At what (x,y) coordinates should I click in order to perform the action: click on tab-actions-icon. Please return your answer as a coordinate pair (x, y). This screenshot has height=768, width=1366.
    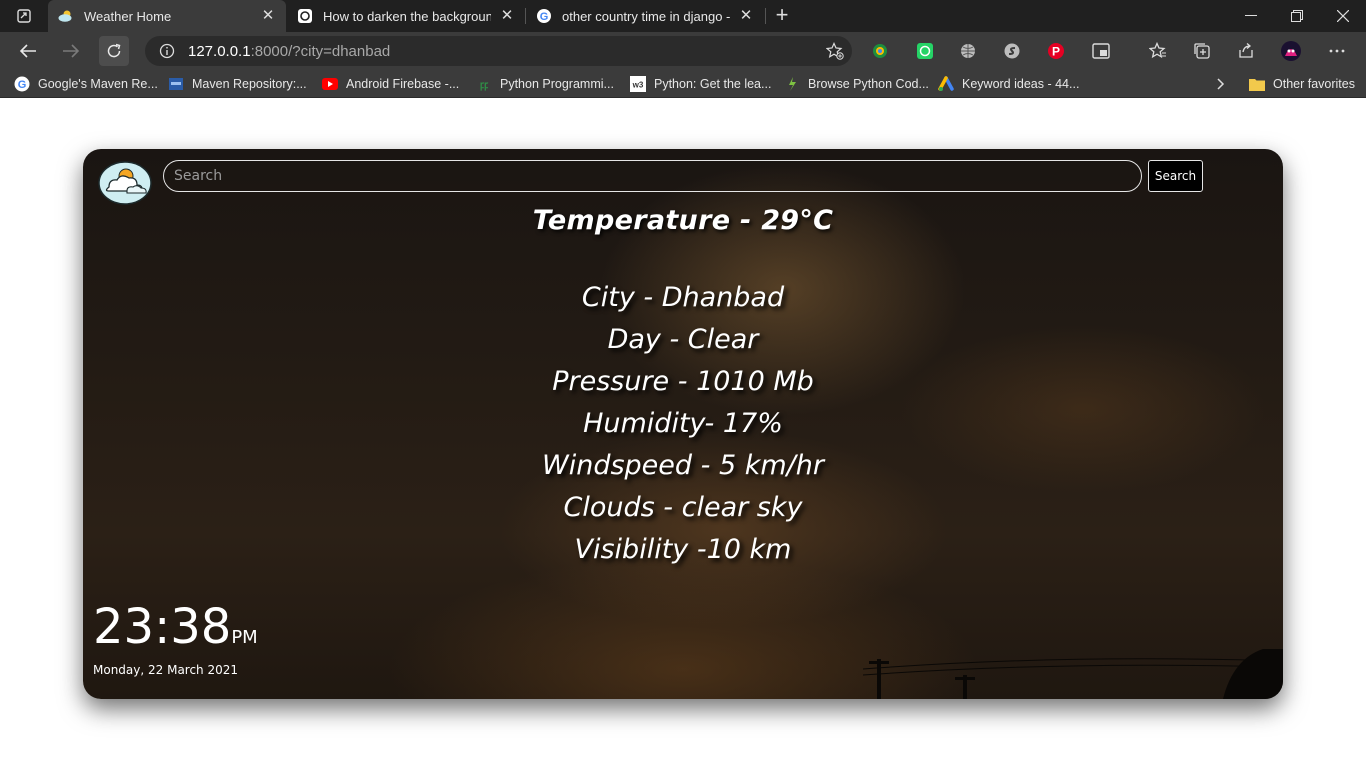
    Looking at the image, I should click on (24, 16).